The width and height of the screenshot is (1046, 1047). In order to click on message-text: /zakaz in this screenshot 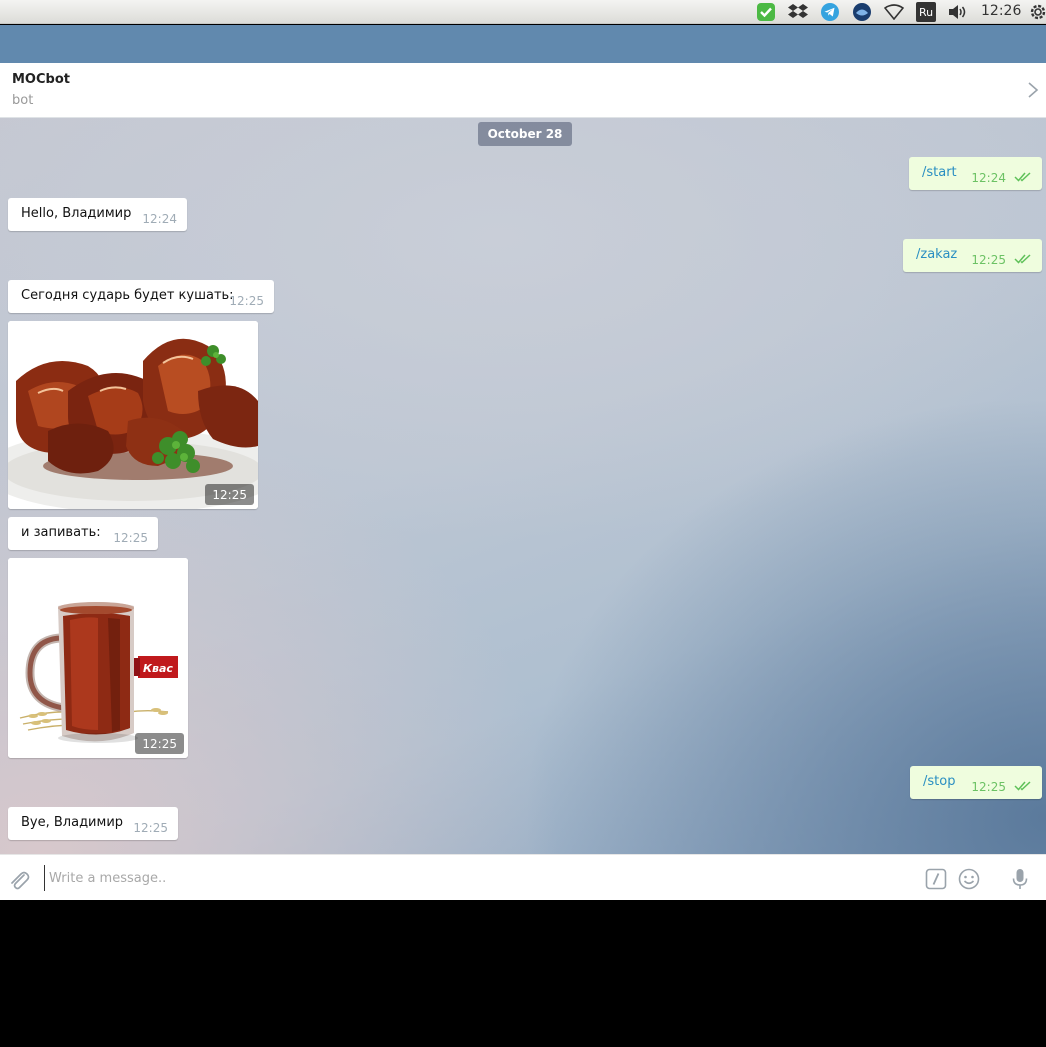, I will do `click(936, 254)`.